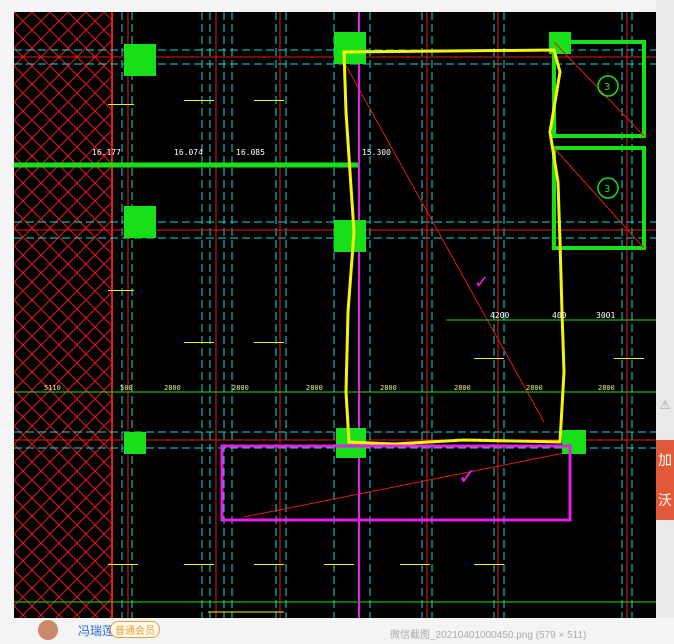 The image size is (674, 644). Describe the element at coordinates (607, 87) in the screenshot. I see `room-tag-1: 3` at that location.